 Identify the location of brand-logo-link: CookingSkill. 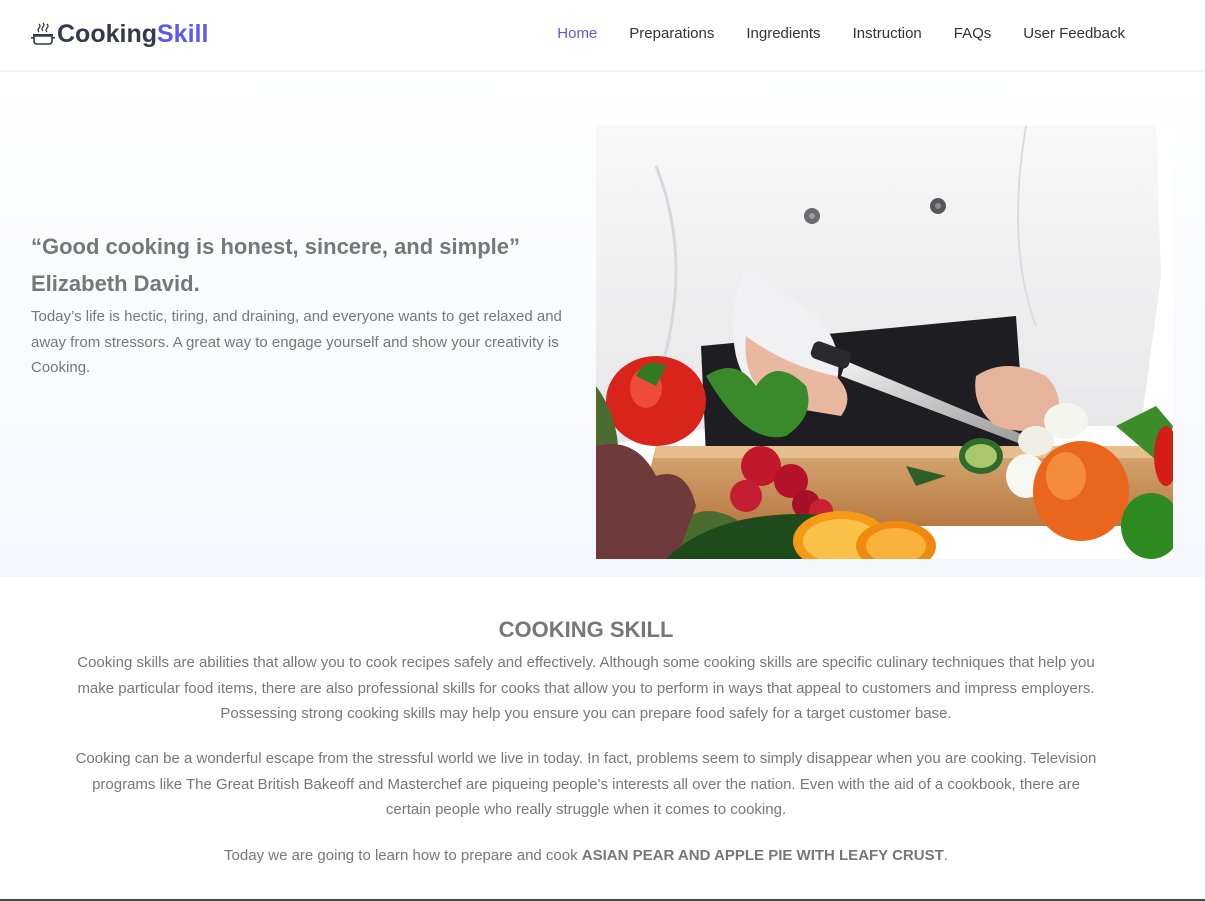
(119, 34).